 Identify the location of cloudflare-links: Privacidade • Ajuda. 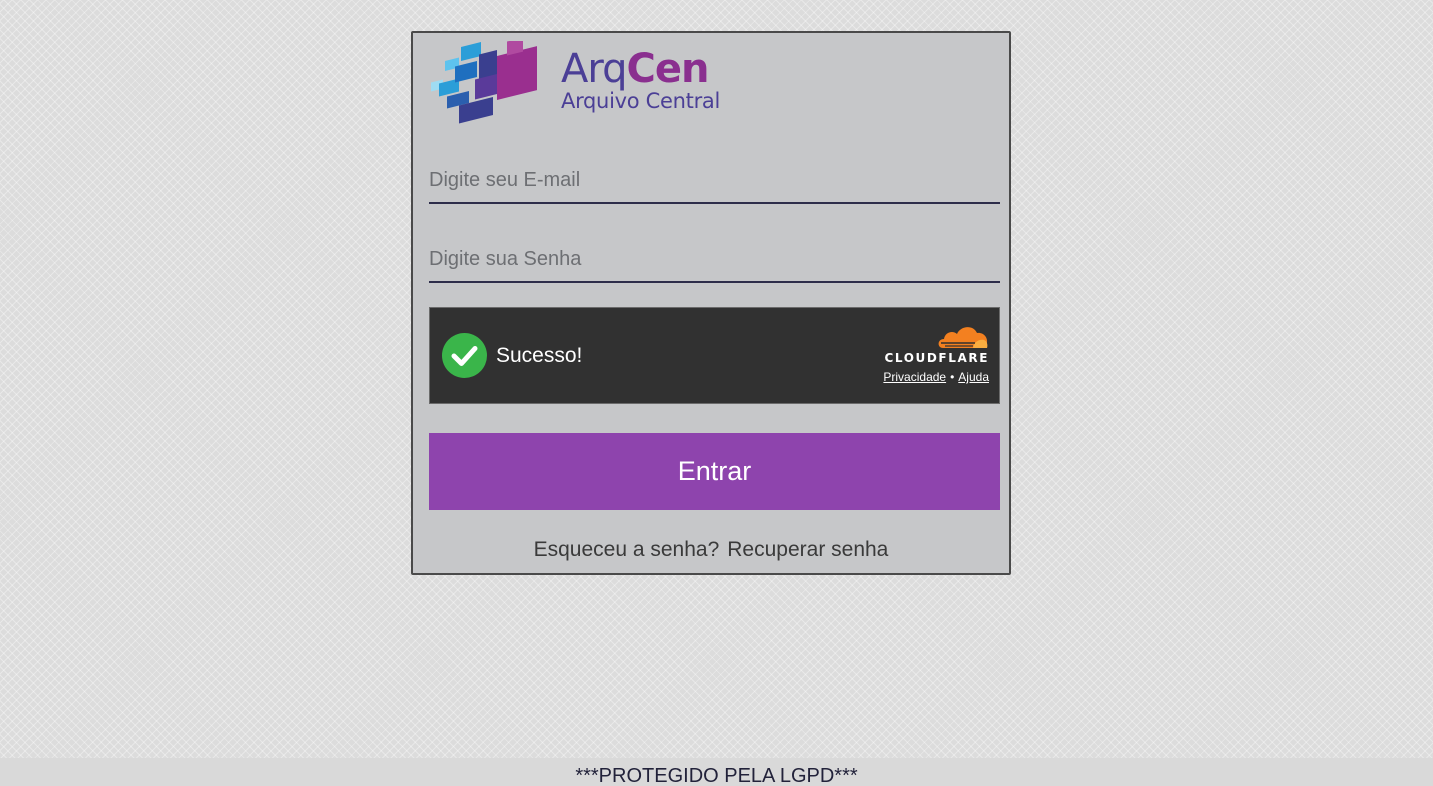
(936, 377).